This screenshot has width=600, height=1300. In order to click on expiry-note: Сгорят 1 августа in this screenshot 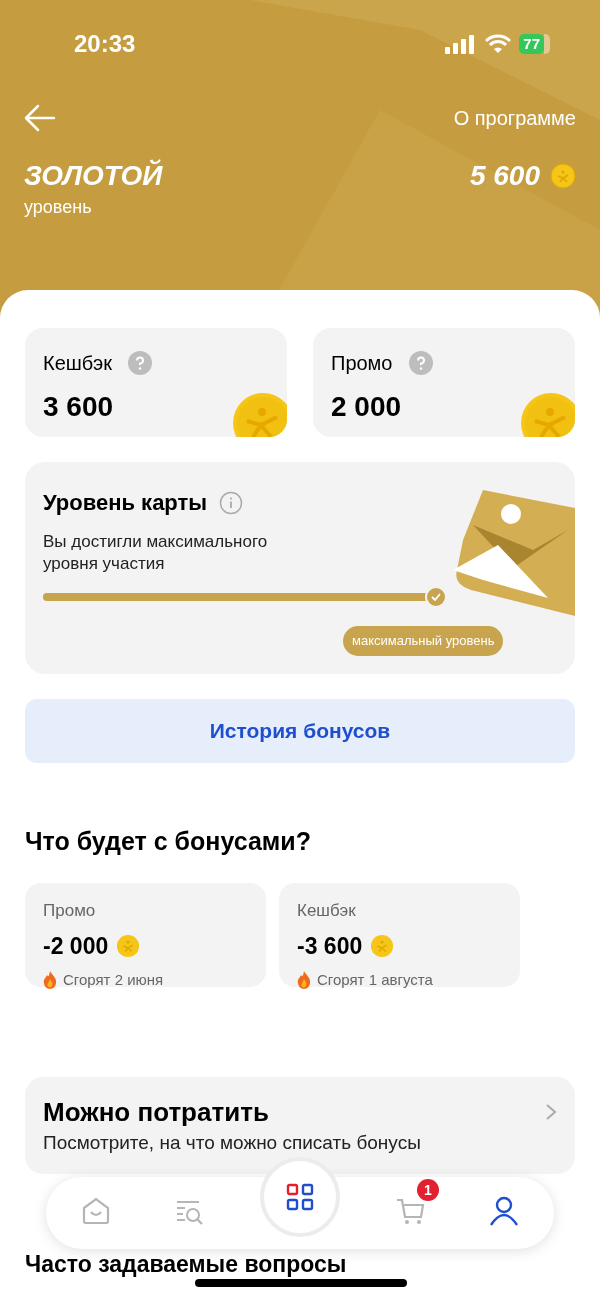, I will do `click(375, 980)`.